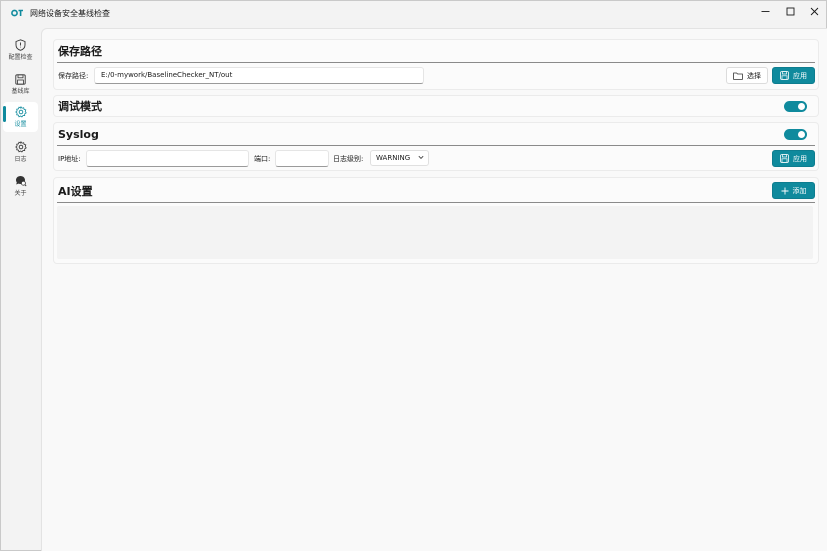  I want to click on maximize-button, so click(790, 11).